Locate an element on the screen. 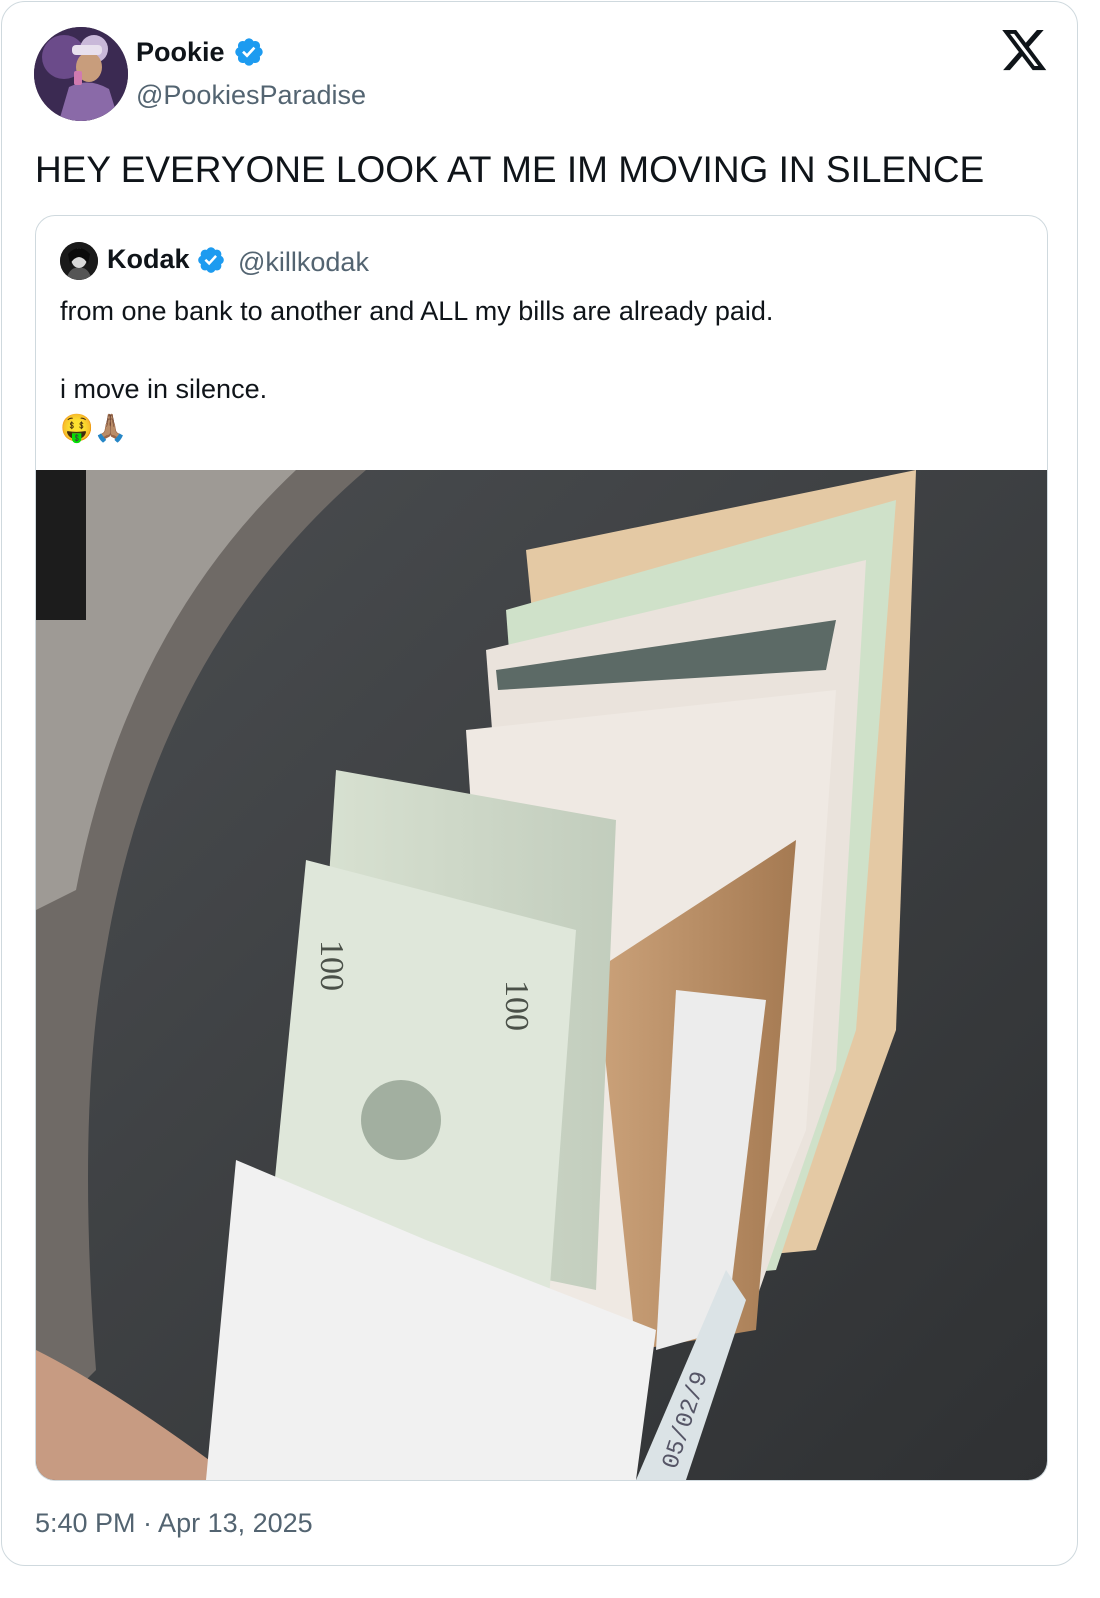 Image resolution: width=1100 pixels, height=1598 pixels. quoted-author-name-text: Kodak is located at coordinates (148, 259).